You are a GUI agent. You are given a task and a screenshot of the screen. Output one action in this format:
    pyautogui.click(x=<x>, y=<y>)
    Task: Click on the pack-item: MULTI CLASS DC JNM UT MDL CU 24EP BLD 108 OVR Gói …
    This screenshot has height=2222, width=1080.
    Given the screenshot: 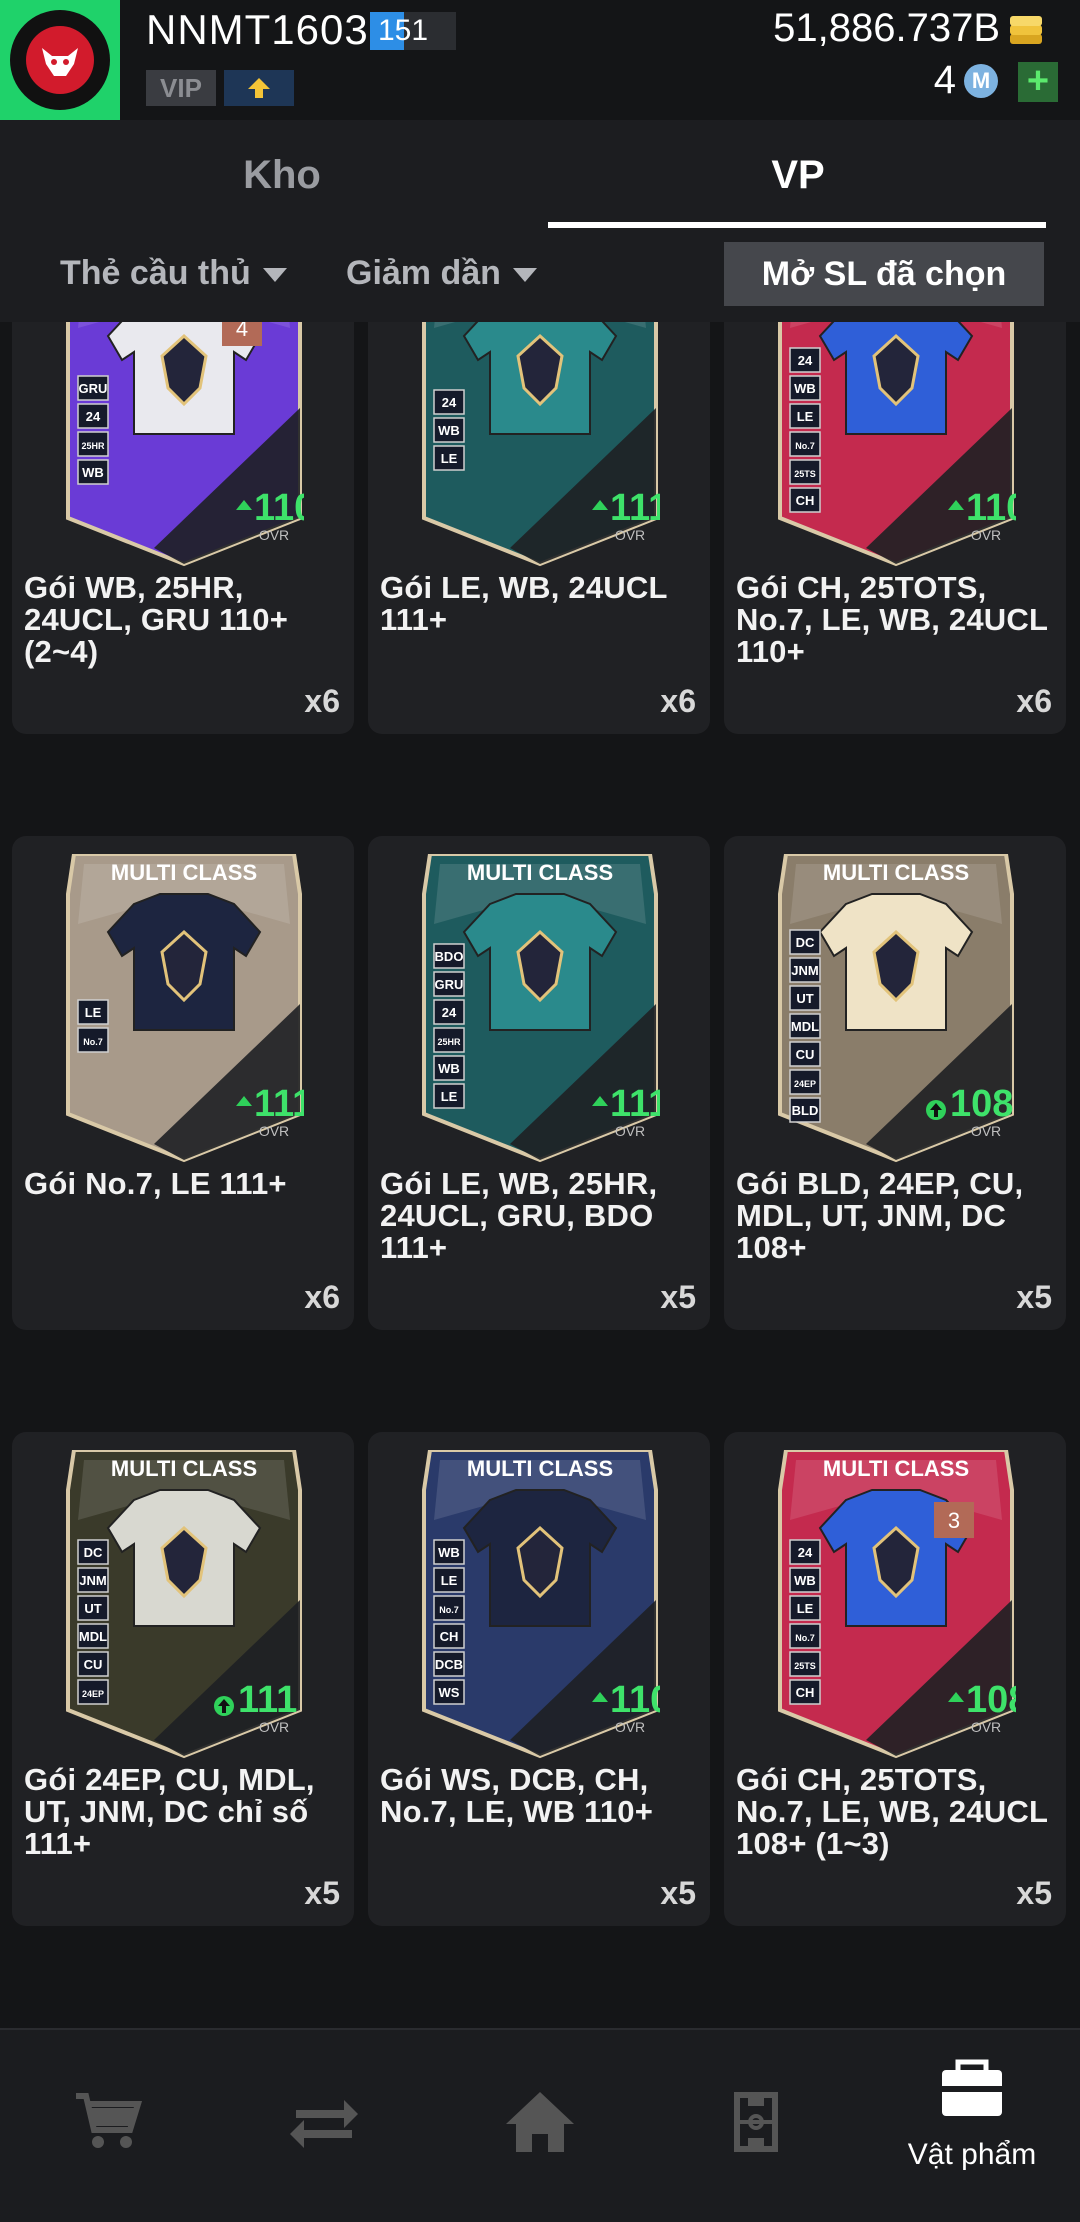 What is the action you would take?
    pyautogui.click(x=895, y=1083)
    